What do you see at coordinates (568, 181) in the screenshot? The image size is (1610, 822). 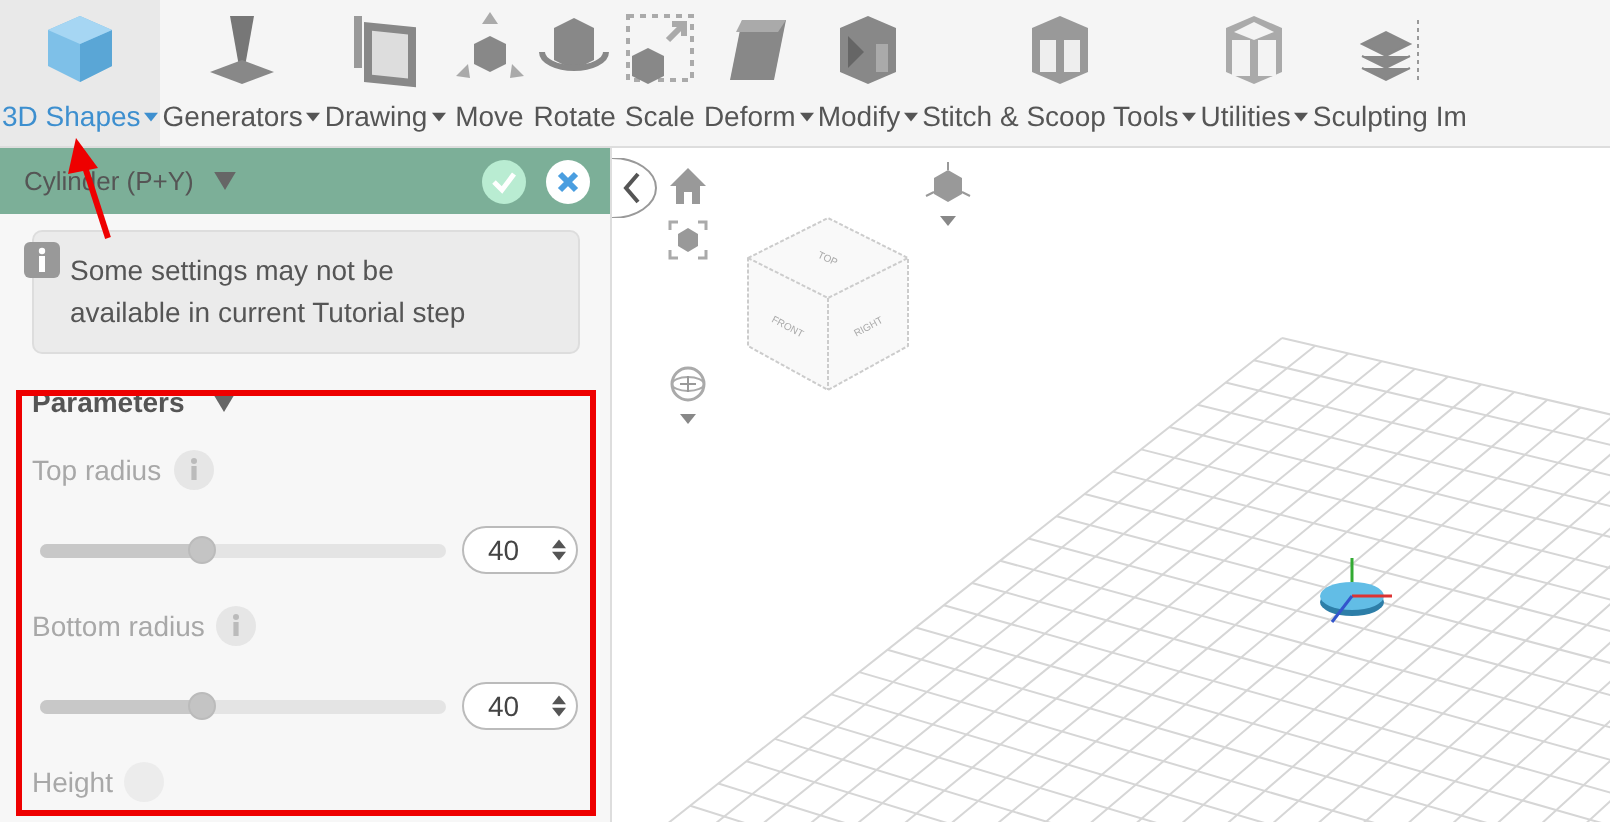 I see `close-button` at bounding box center [568, 181].